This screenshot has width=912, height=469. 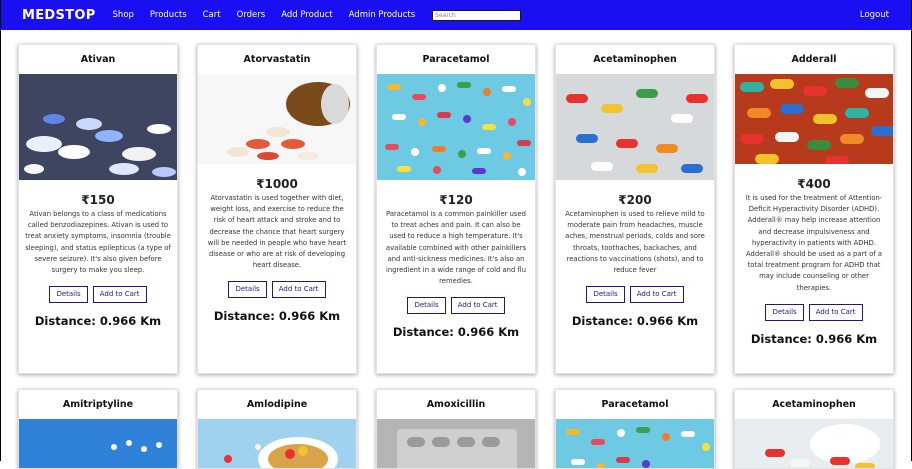 I want to click on product-card: Amlodipine, so click(x=277, y=429).